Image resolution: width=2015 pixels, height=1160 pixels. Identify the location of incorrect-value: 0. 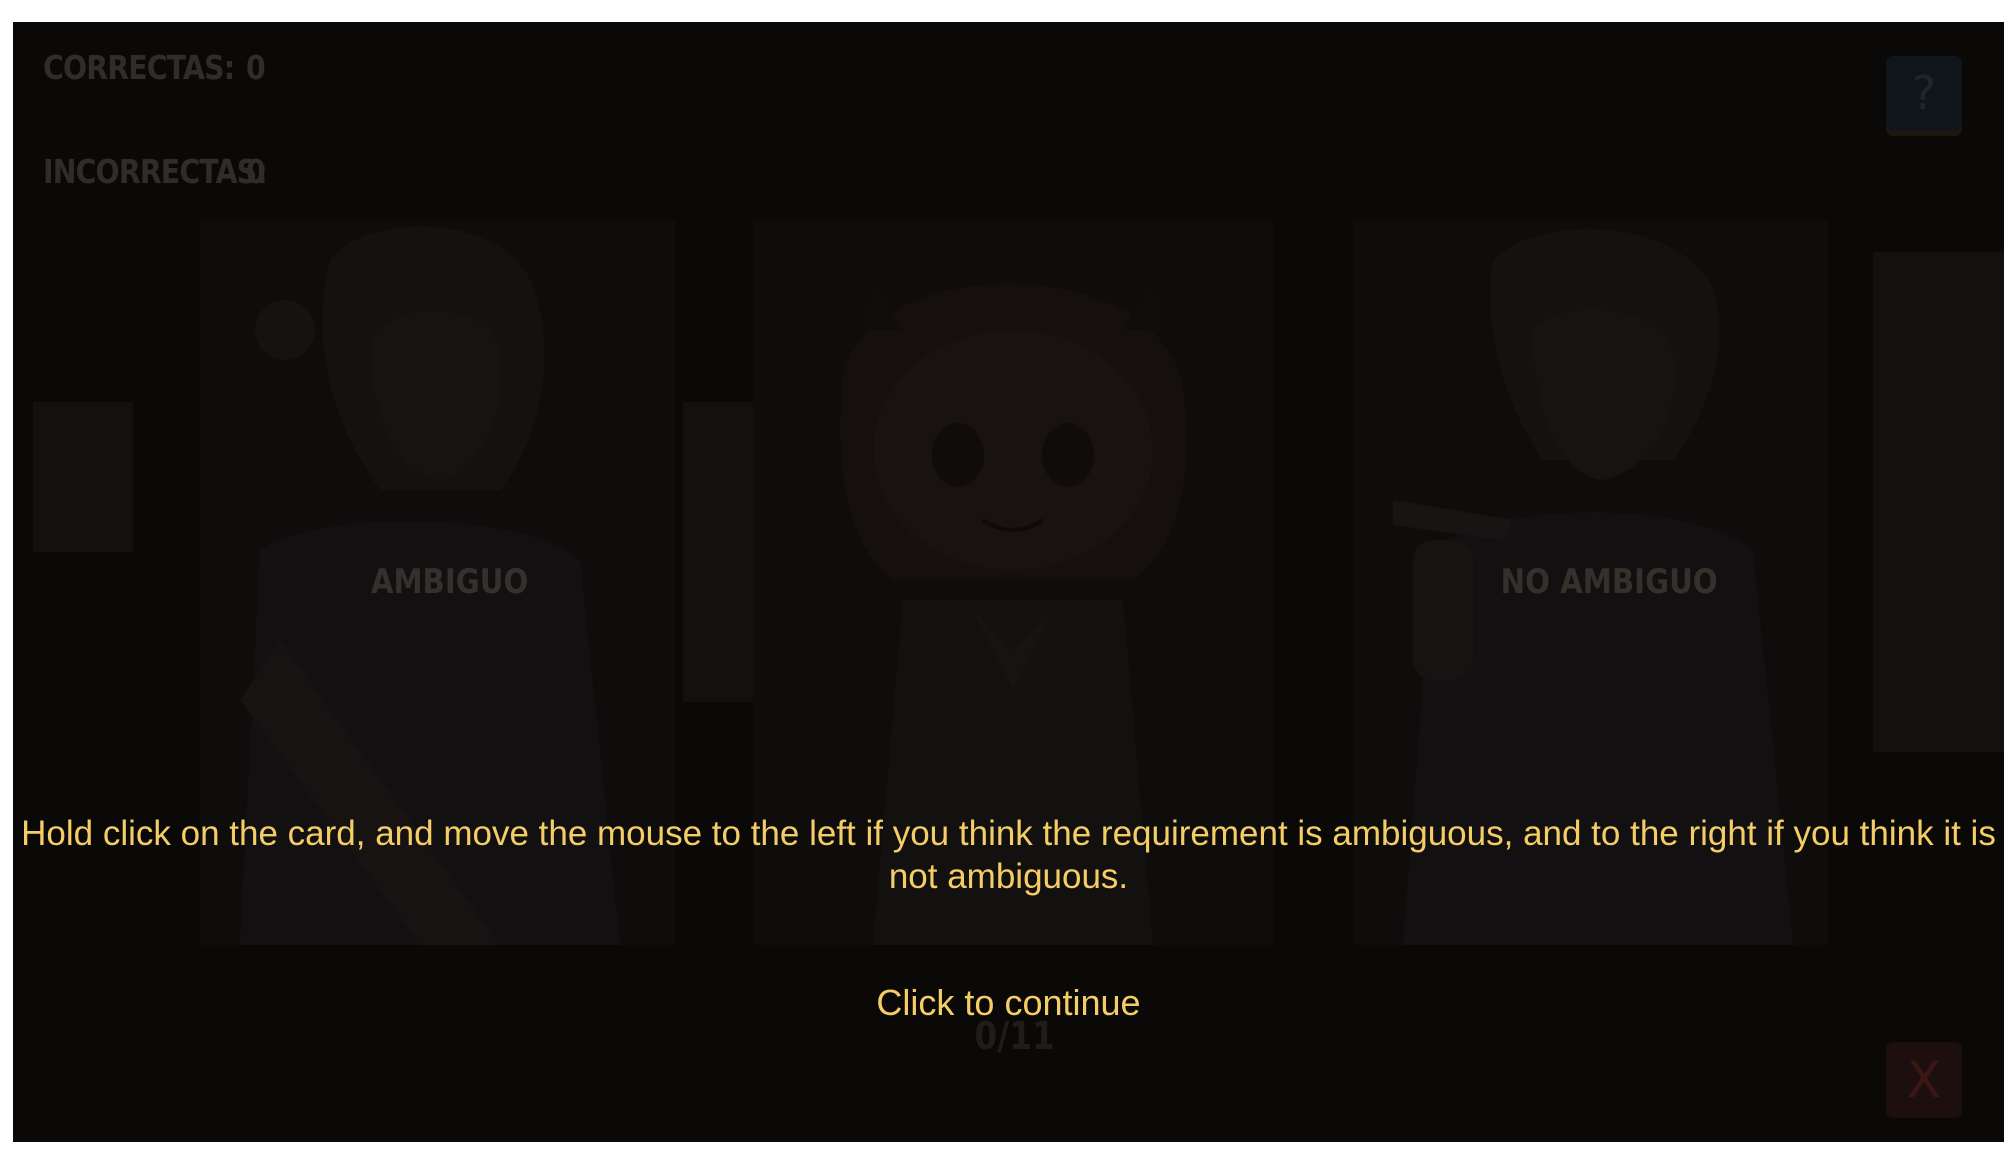
(255, 171).